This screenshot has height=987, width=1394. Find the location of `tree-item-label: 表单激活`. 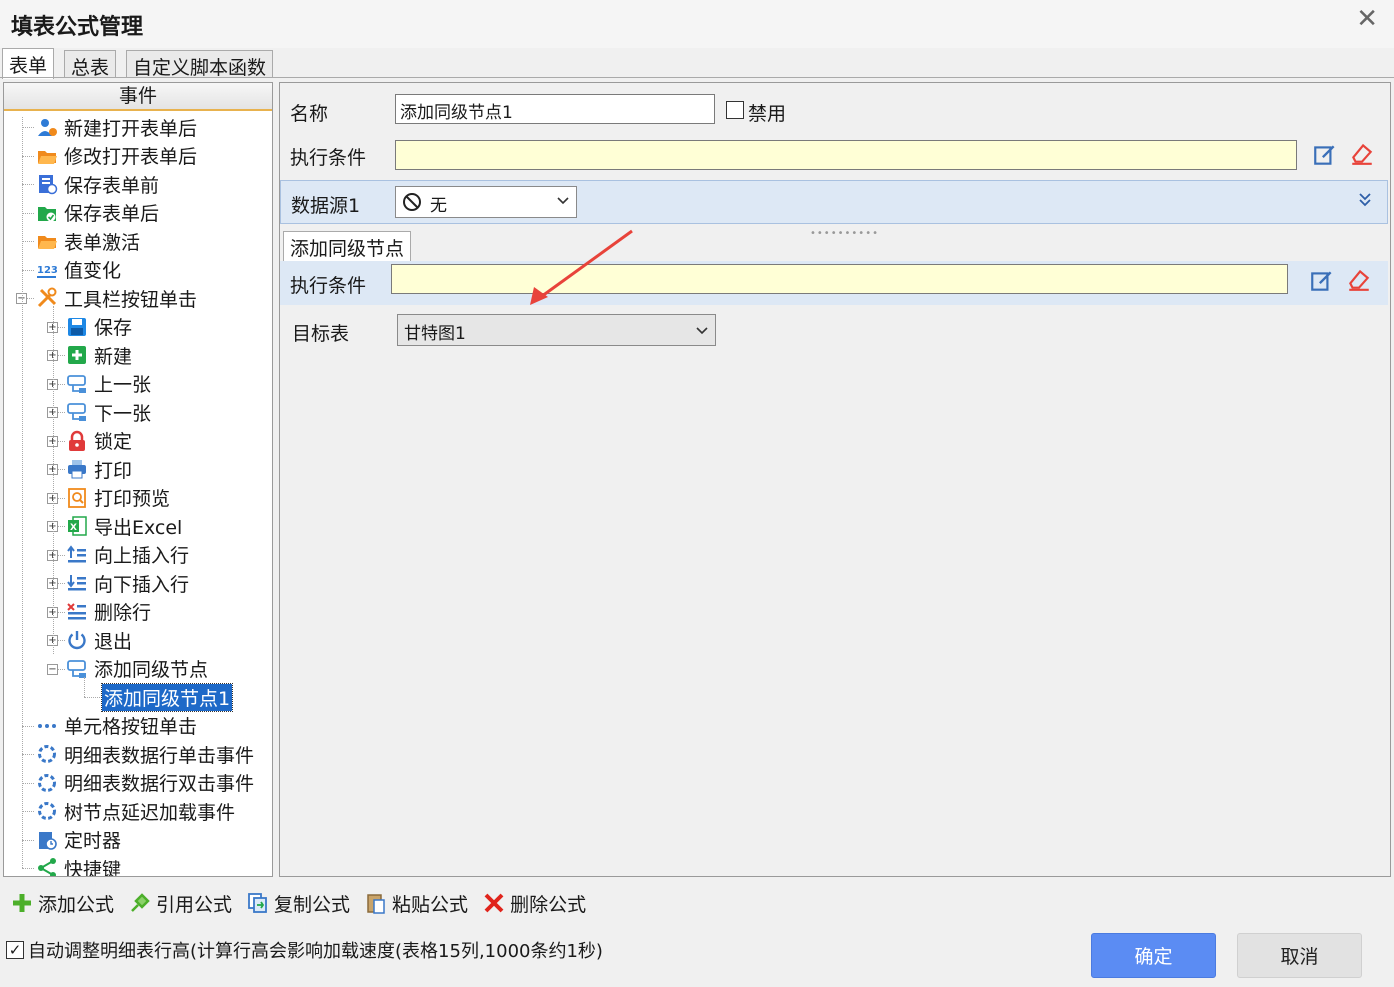

tree-item-label: 表单激活 is located at coordinates (102, 242).